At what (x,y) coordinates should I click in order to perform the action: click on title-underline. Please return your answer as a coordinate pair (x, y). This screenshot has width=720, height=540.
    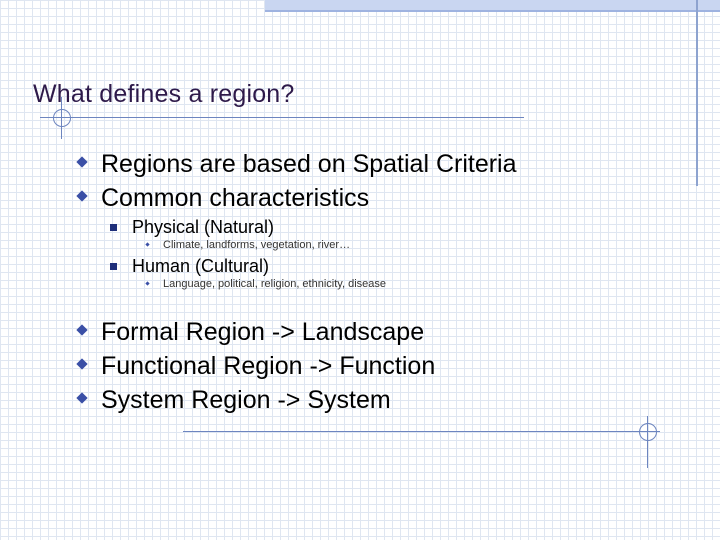
    Looking at the image, I should click on (282, 117).